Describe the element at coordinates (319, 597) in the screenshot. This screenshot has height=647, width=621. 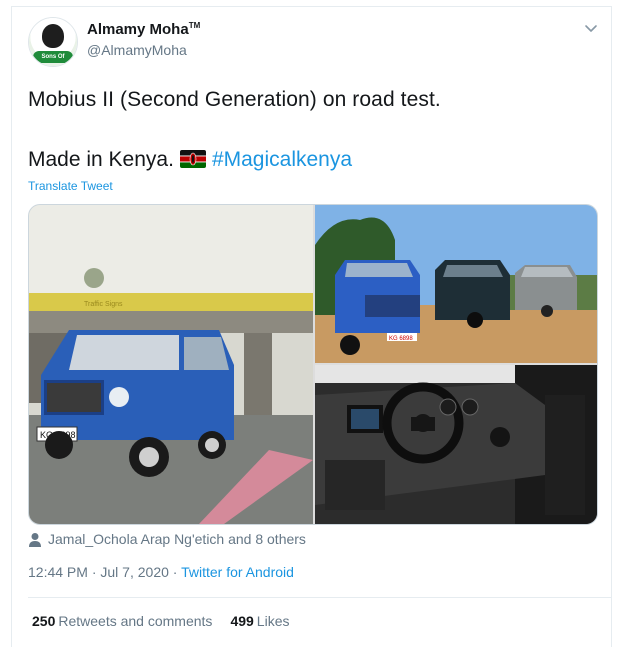
I see `divider` at that location.